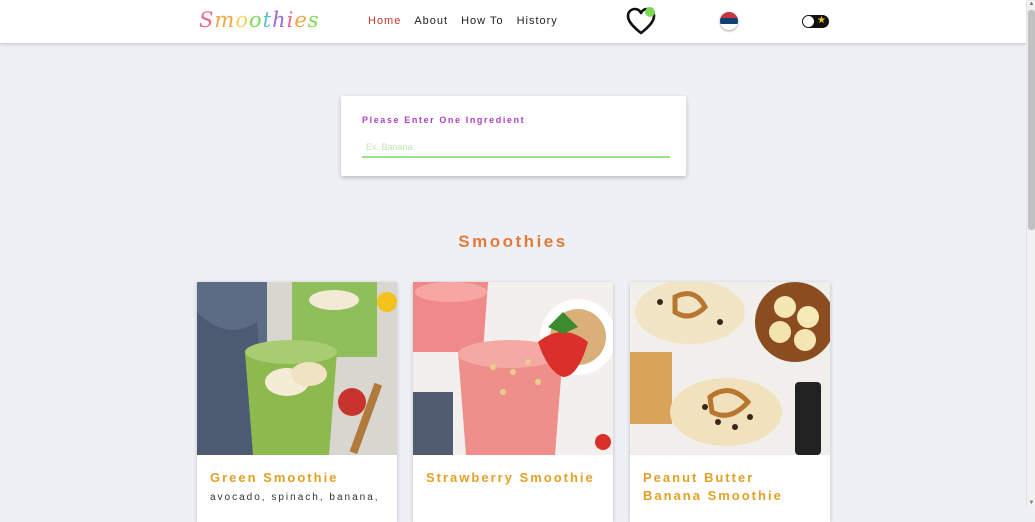 The width and height of the screenshot is (1035, 522). I want to click on sun-icon: ★, so click(821, 20).